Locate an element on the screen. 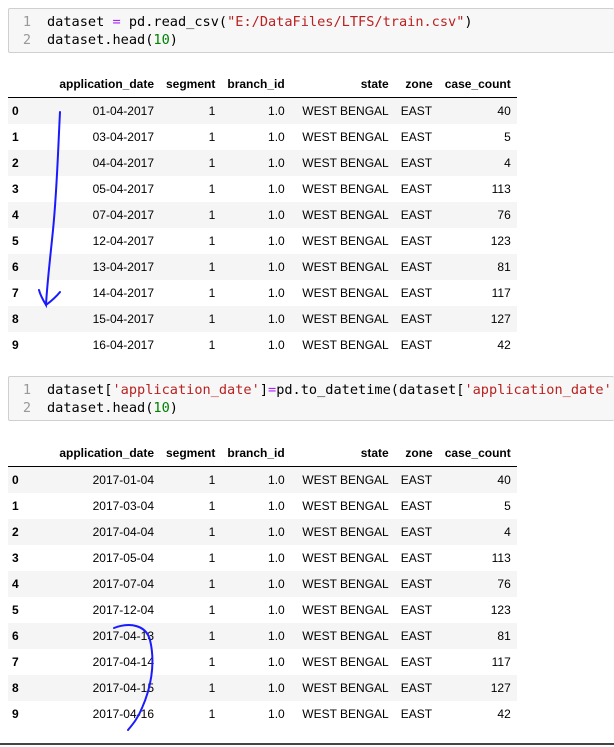 Image resolution: width=614 pixels, height=747 pixels. table-row: 8 2017-04-15 1 1.0 WEST BENGAL EAST 127 is located at coordinates (262, 688).